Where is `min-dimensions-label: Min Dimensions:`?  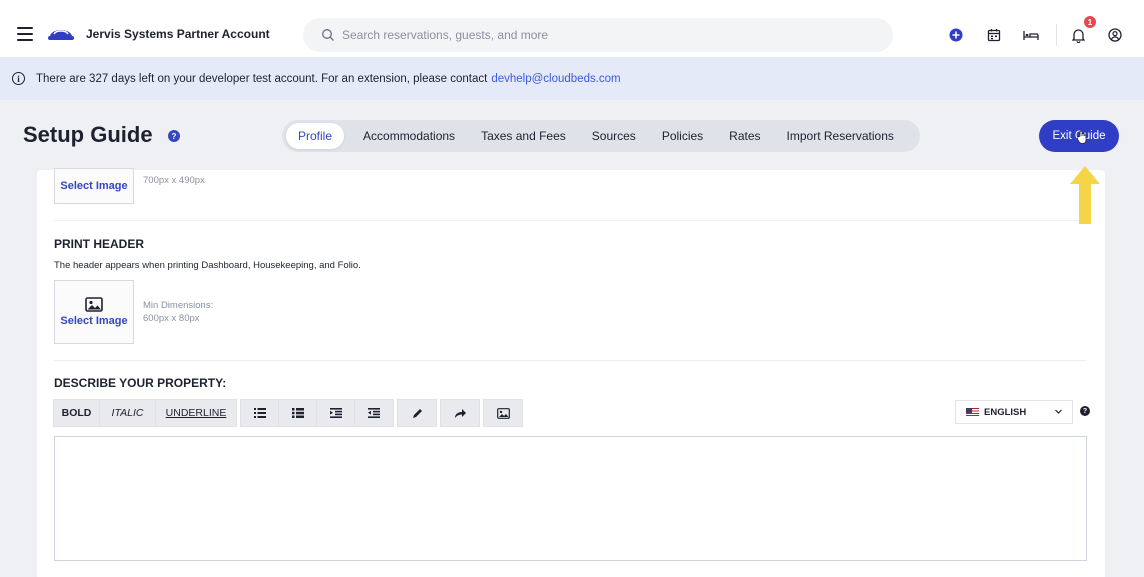
min-dimensions-label: Min Dimensions: is located at coordinates (178, 305).